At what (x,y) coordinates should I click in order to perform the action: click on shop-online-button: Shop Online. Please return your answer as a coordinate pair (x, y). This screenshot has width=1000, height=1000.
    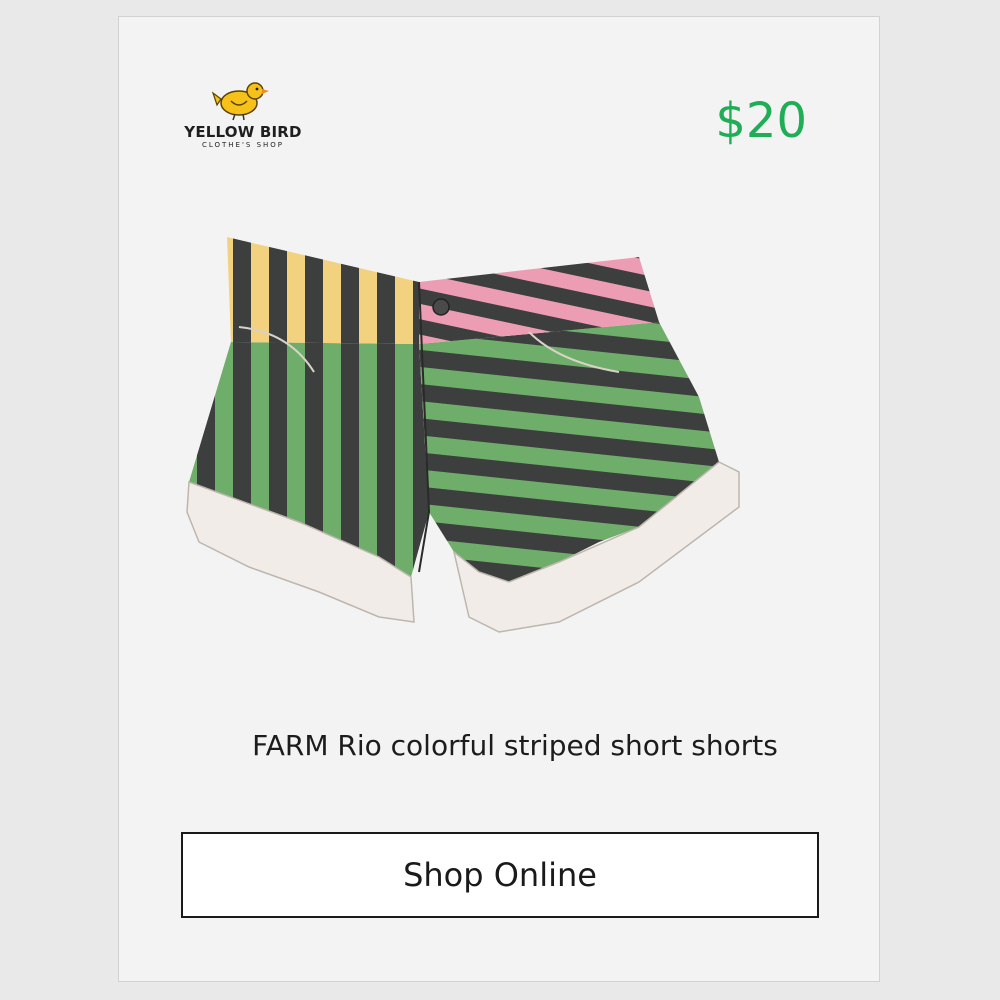
    Looking at the image, I should click on (500, 875).